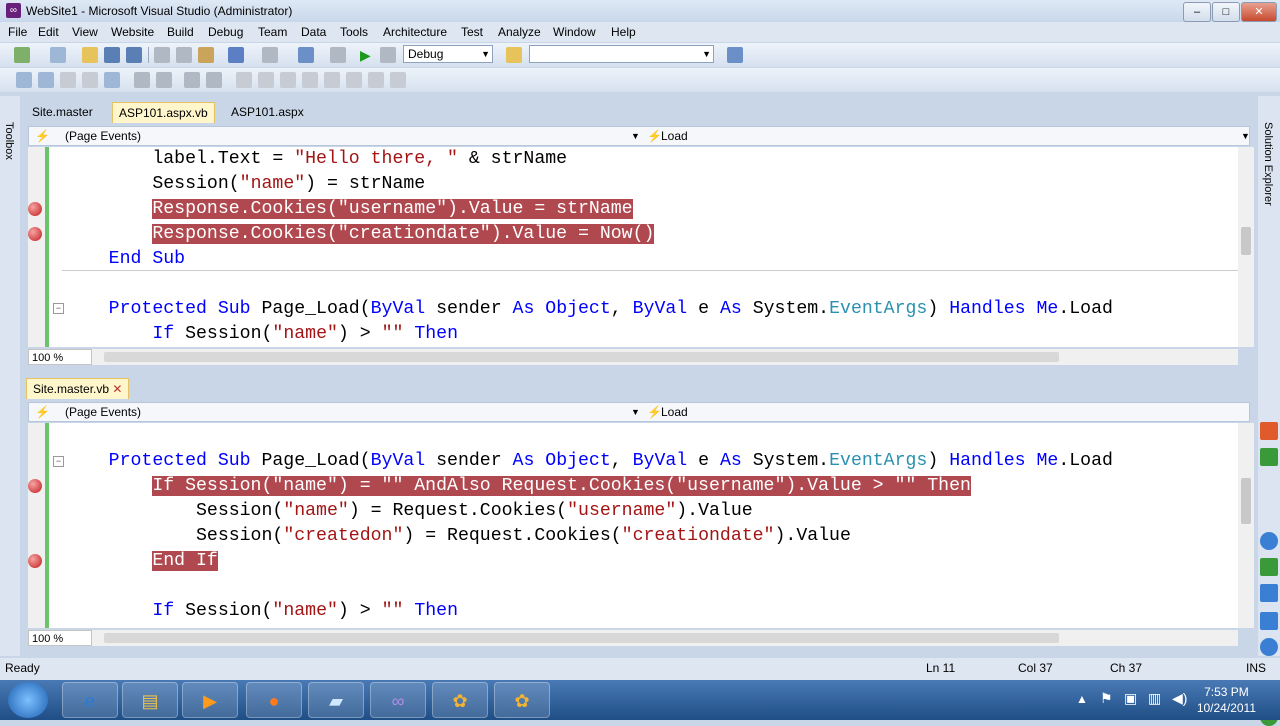 This screenshot has height=726, width=1280. I want to click on show-hidden-icons: ▲, so click(1082, 699).